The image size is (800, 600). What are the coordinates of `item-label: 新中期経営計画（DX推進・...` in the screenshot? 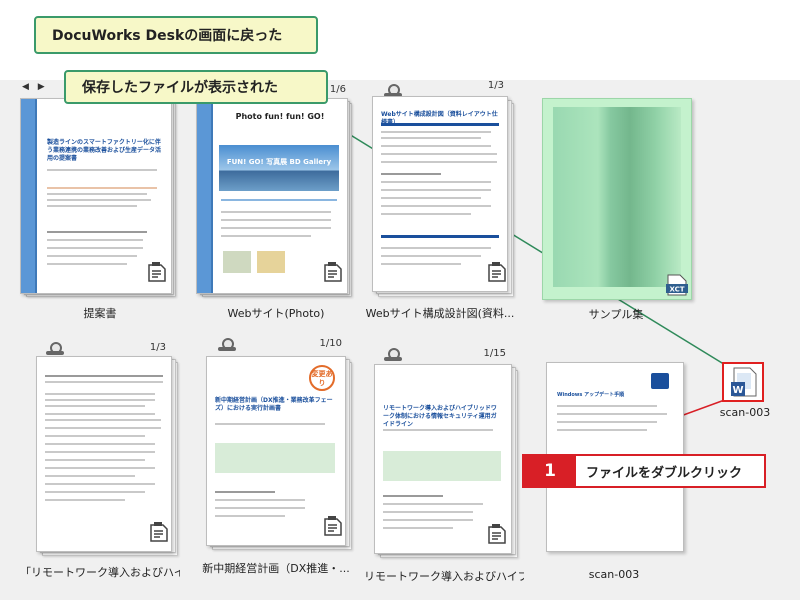 It's located at (276, 568).